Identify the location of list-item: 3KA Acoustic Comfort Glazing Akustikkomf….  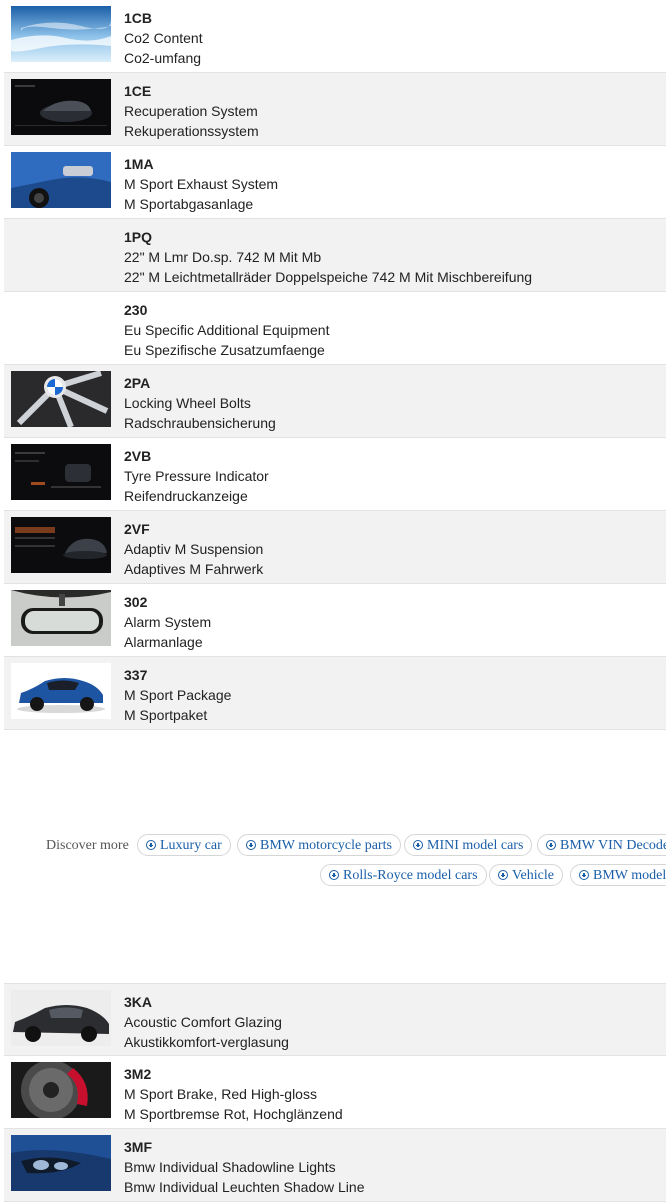
(335, 1019).